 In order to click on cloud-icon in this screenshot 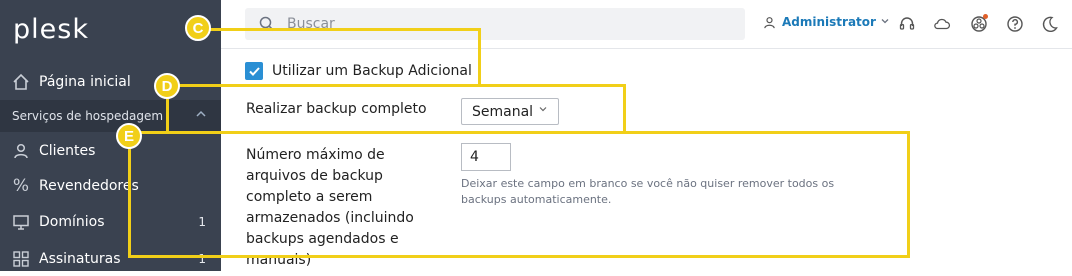, I will do `click(942, 24)`.